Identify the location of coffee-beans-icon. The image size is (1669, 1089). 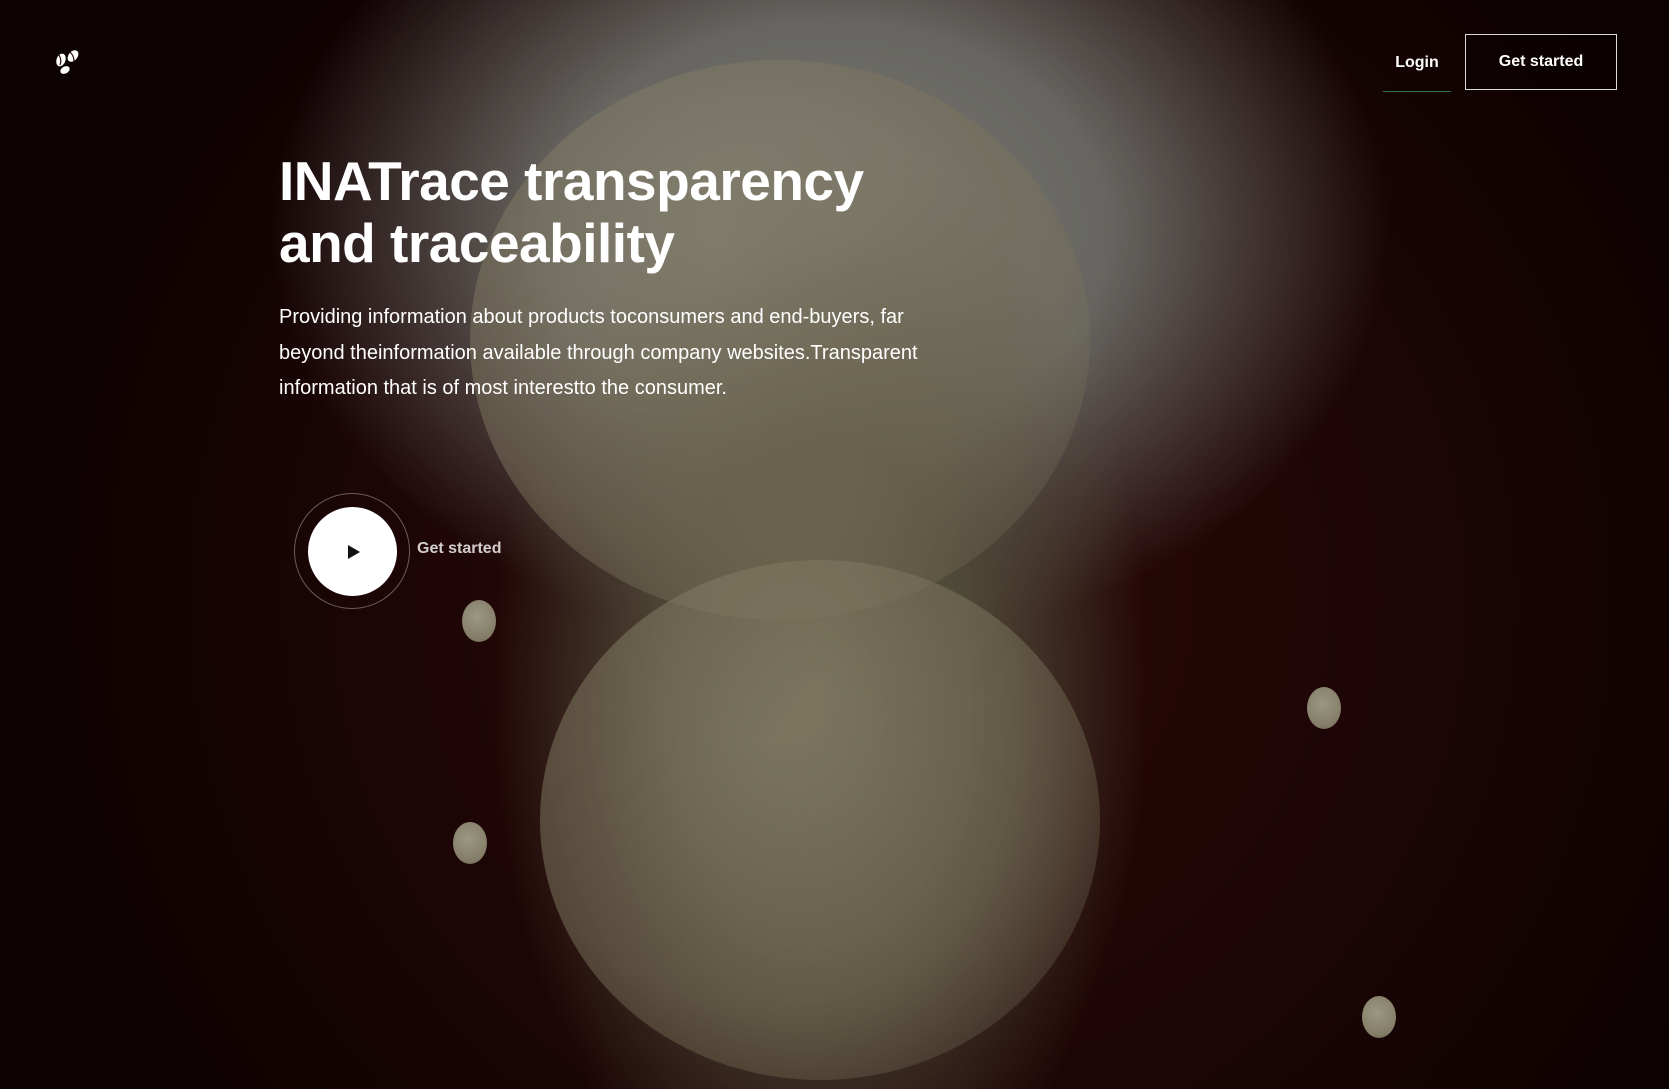
(67, 62).